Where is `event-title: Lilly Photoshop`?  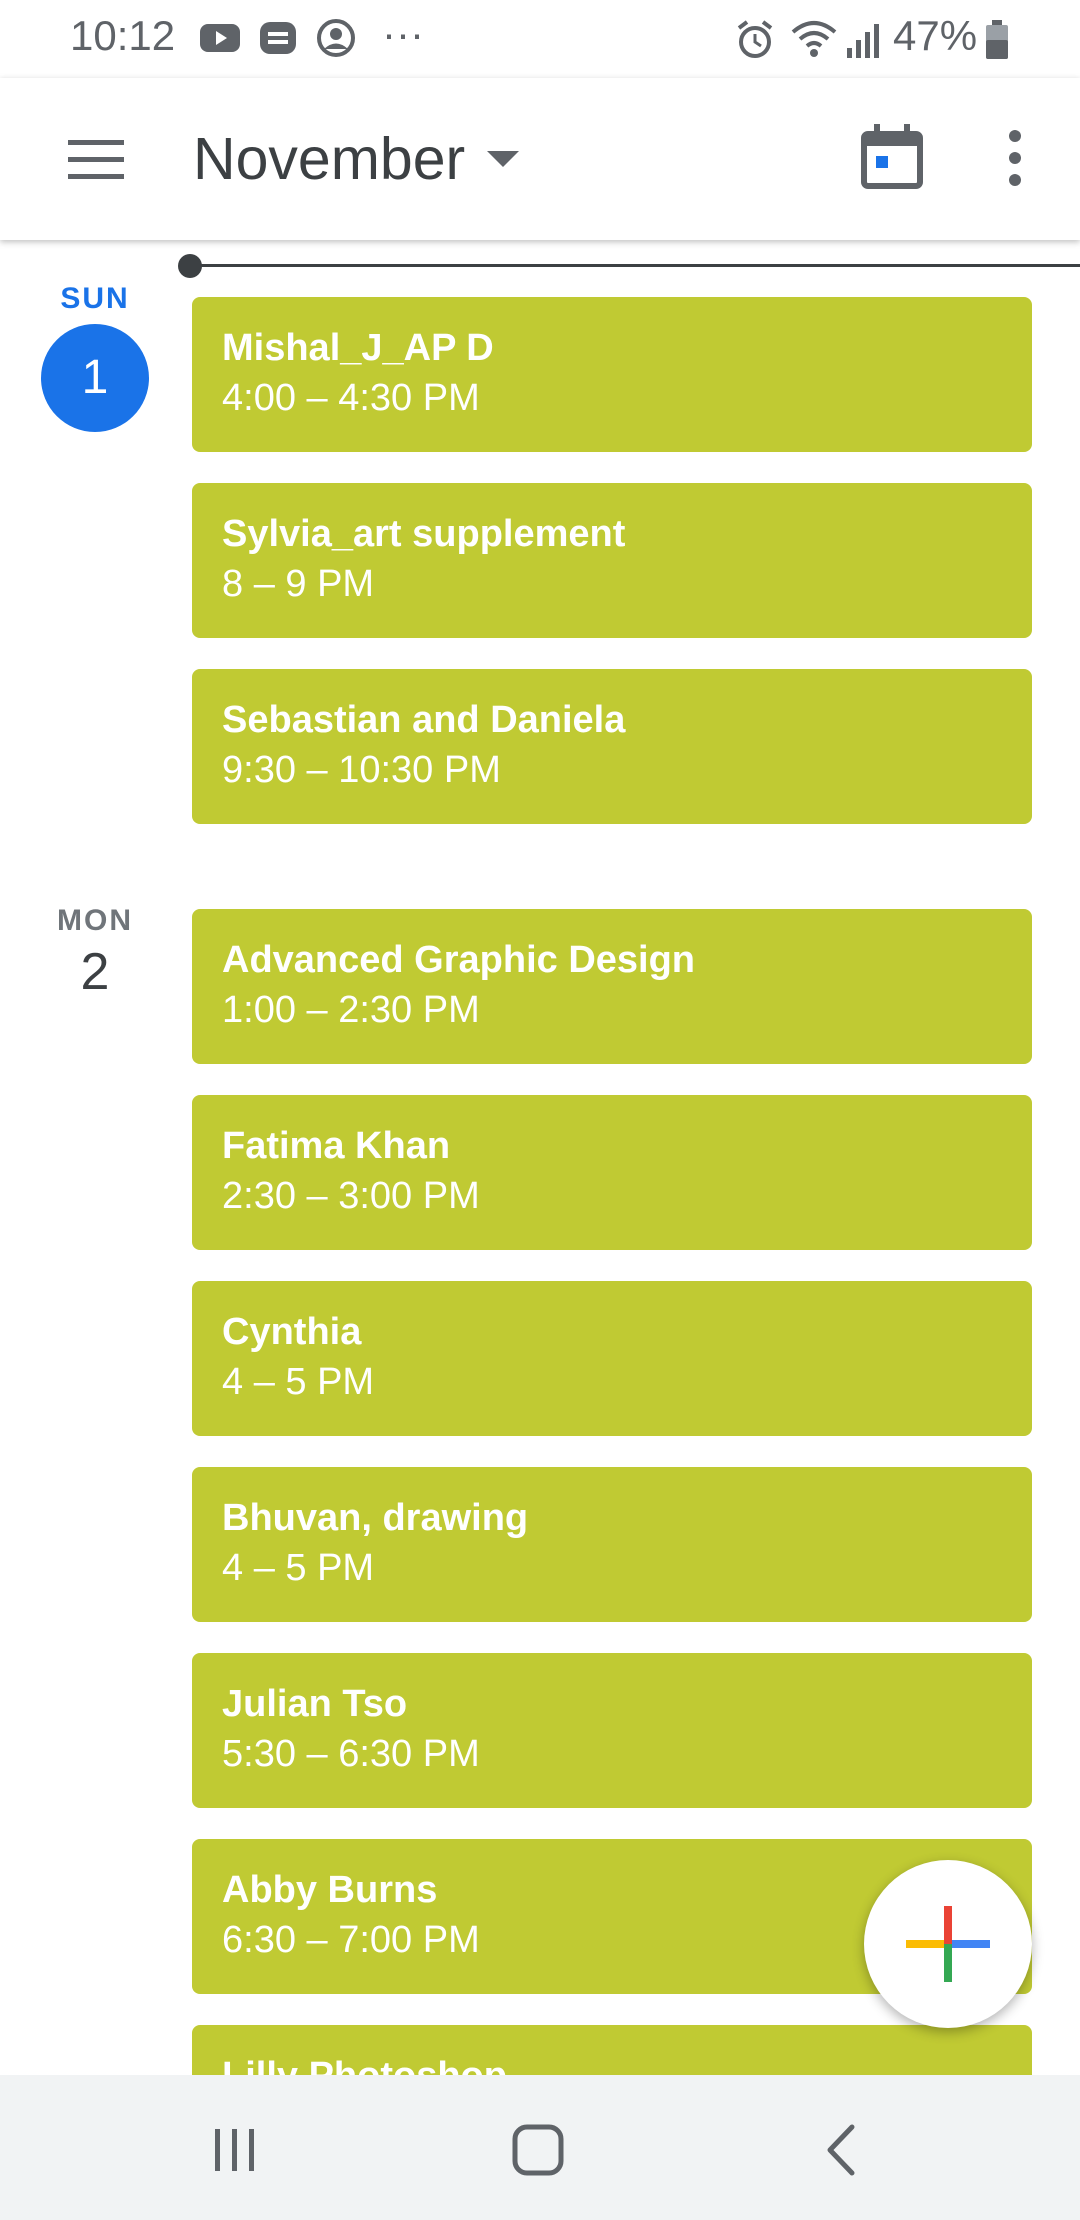
event-title: Lilly Photoshop is located at coordinates (364, 2065).